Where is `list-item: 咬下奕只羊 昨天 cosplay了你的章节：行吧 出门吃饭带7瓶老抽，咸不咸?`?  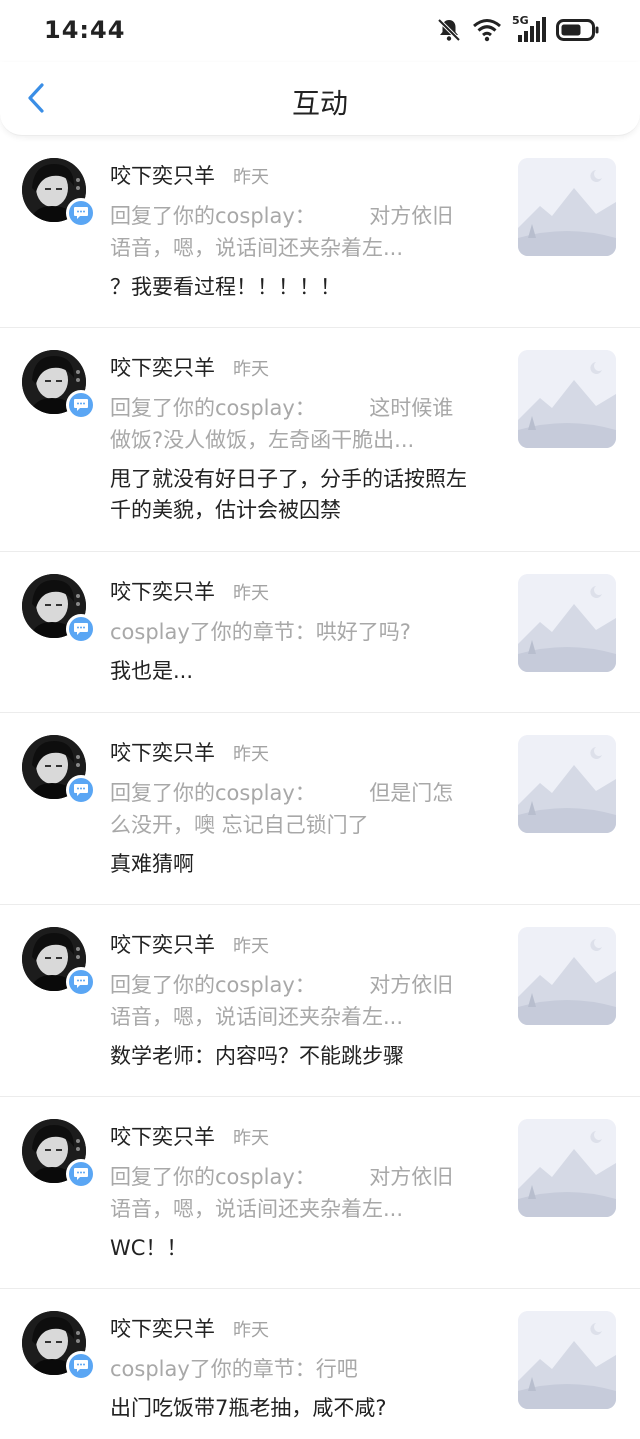 list-item: 咬下奕只羊 昨天 cosplay了你的章节：行吧 出门吃饭带7瓶老抽，咸不咸? is located at coordinates (320, 1364).